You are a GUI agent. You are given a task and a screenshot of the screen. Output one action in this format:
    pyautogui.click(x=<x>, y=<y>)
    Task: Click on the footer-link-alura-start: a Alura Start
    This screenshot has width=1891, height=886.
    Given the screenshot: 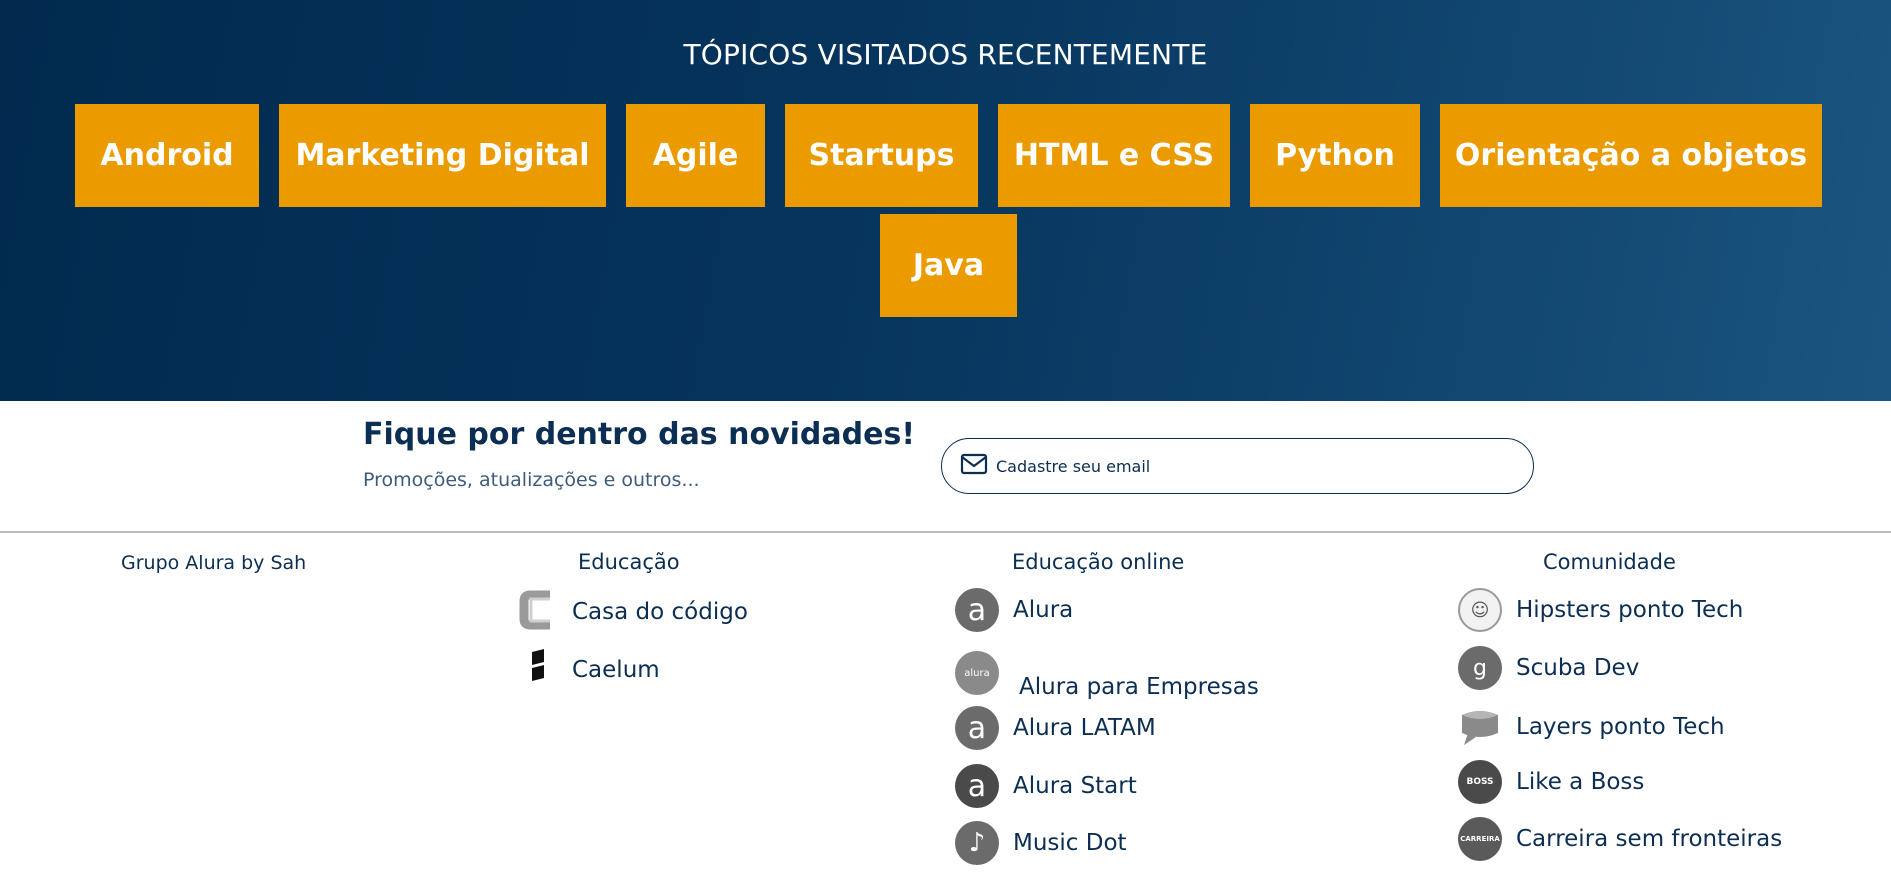 What is the action you would take?
    pyautogui.click(x=1046, y=786)
    